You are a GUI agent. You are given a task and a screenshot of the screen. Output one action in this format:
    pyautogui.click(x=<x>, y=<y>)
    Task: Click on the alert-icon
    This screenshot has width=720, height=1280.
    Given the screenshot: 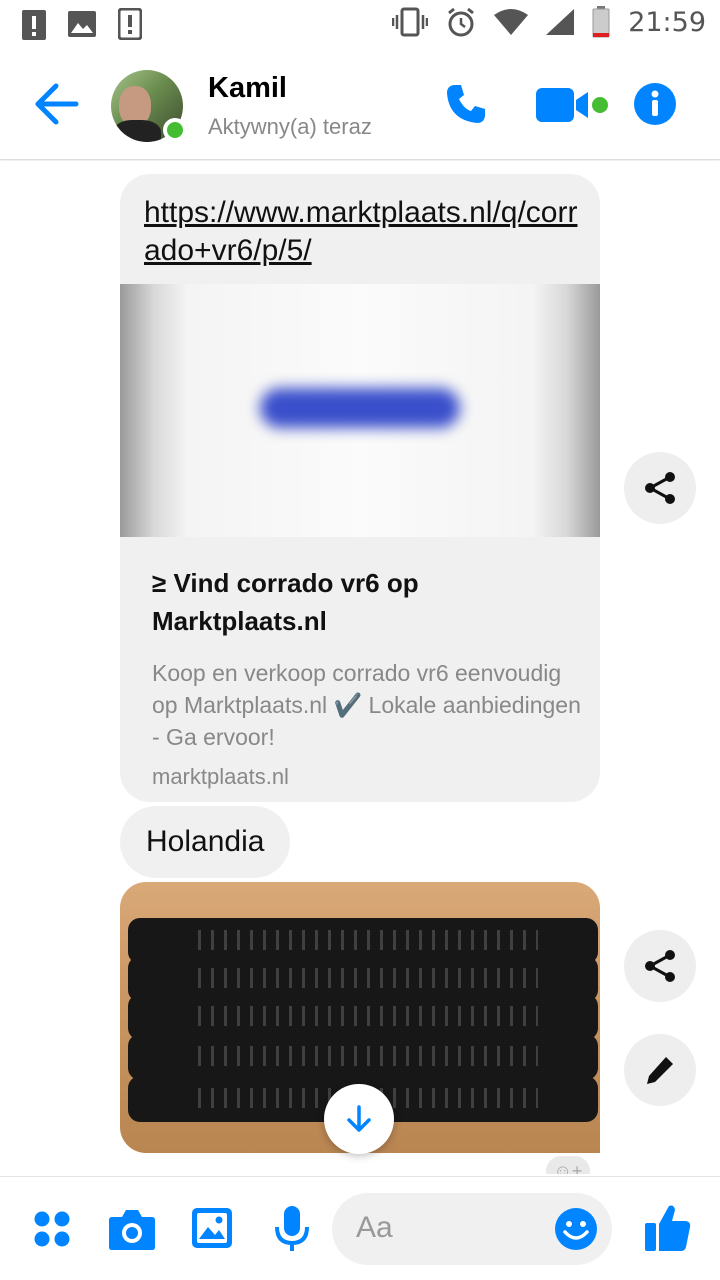 What is the action you would take?
    pyautogui.click(x=34, y=25)
    